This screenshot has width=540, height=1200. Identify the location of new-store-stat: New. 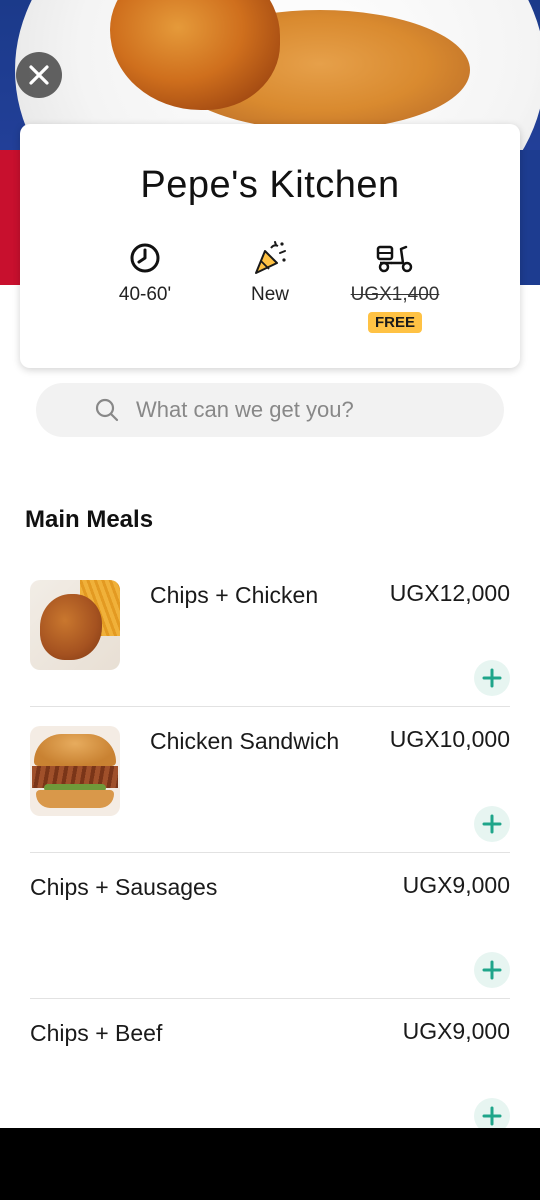
(270, 272).